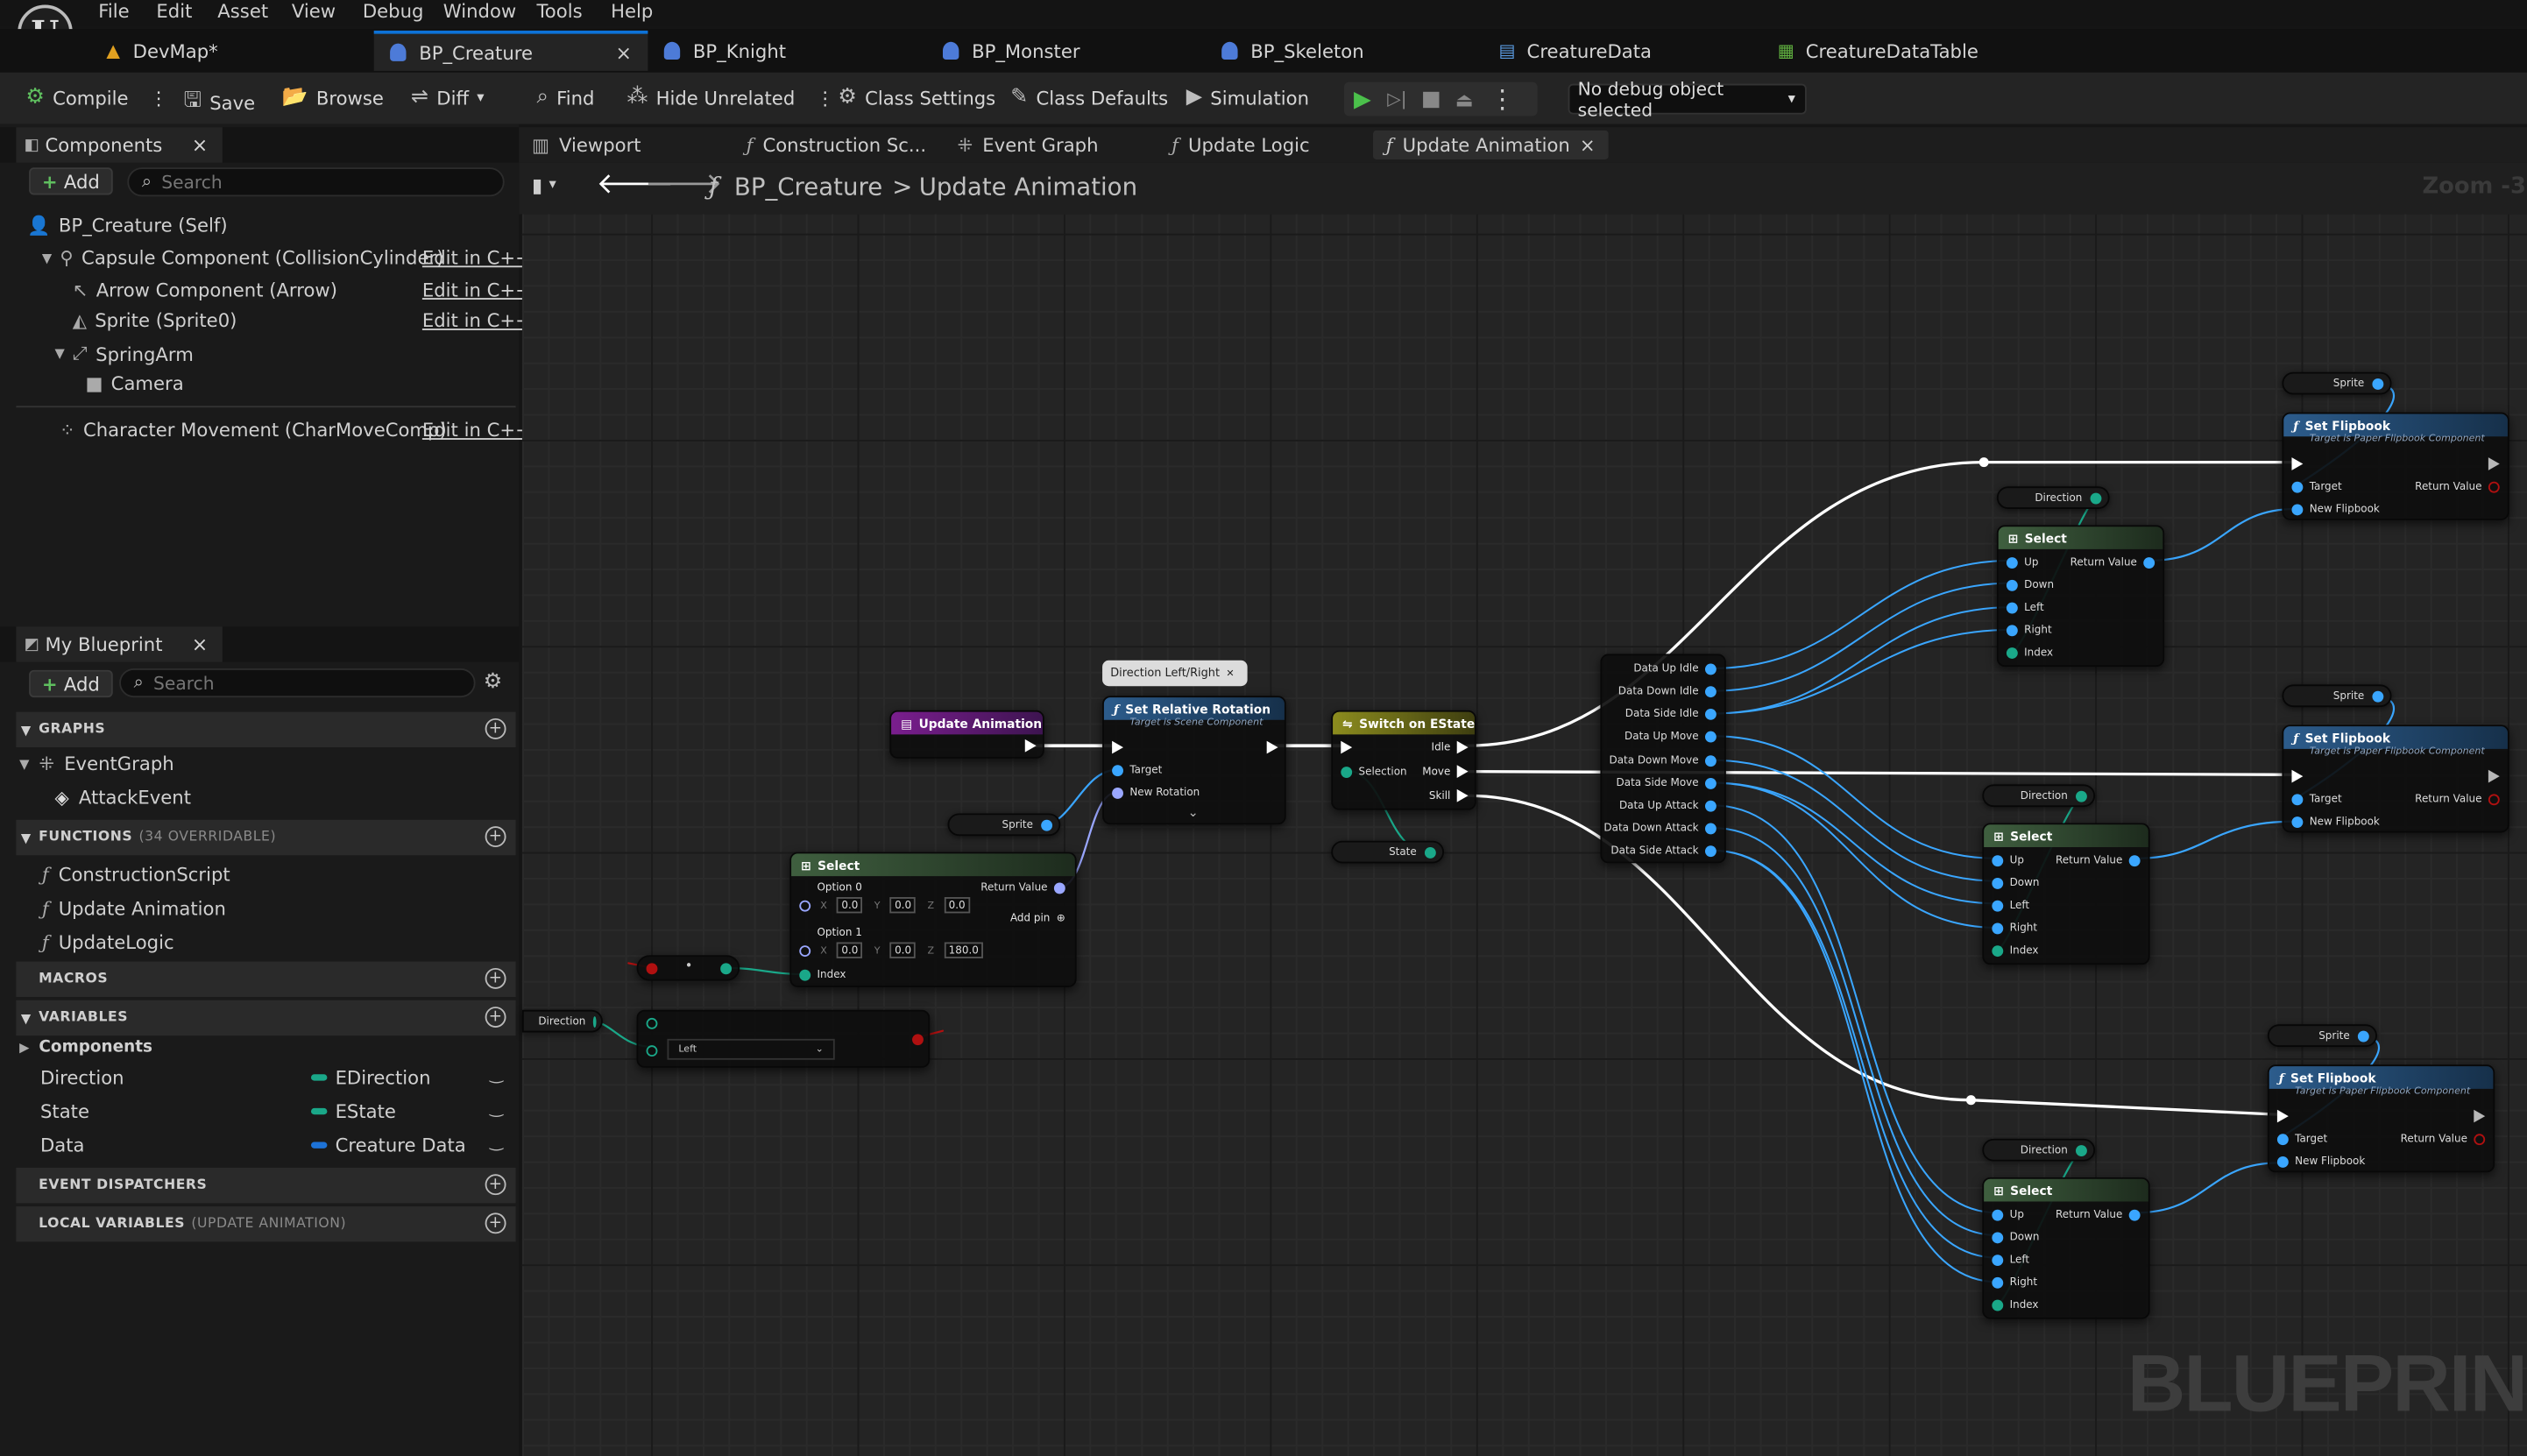 This screenshot has width=2527, height=1456. I want to click on macros-section-header: MACROS +, so click(266, 979).